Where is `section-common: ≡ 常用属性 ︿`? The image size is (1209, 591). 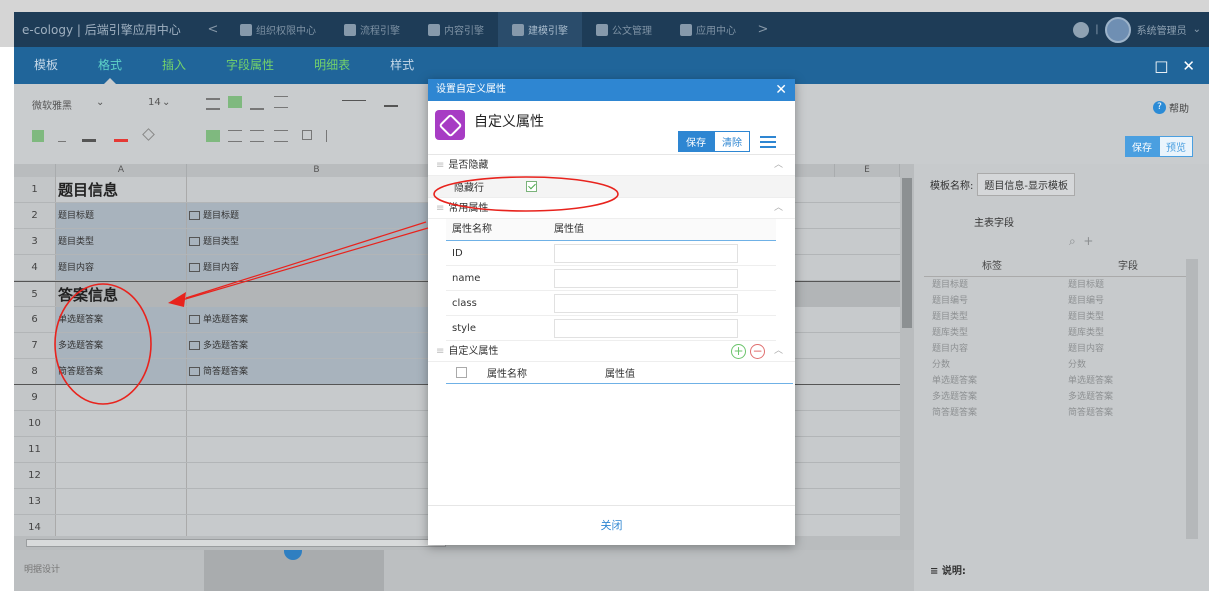
section-common: ≡ 常用属性 ︿ is located at coordinates (611, 208).